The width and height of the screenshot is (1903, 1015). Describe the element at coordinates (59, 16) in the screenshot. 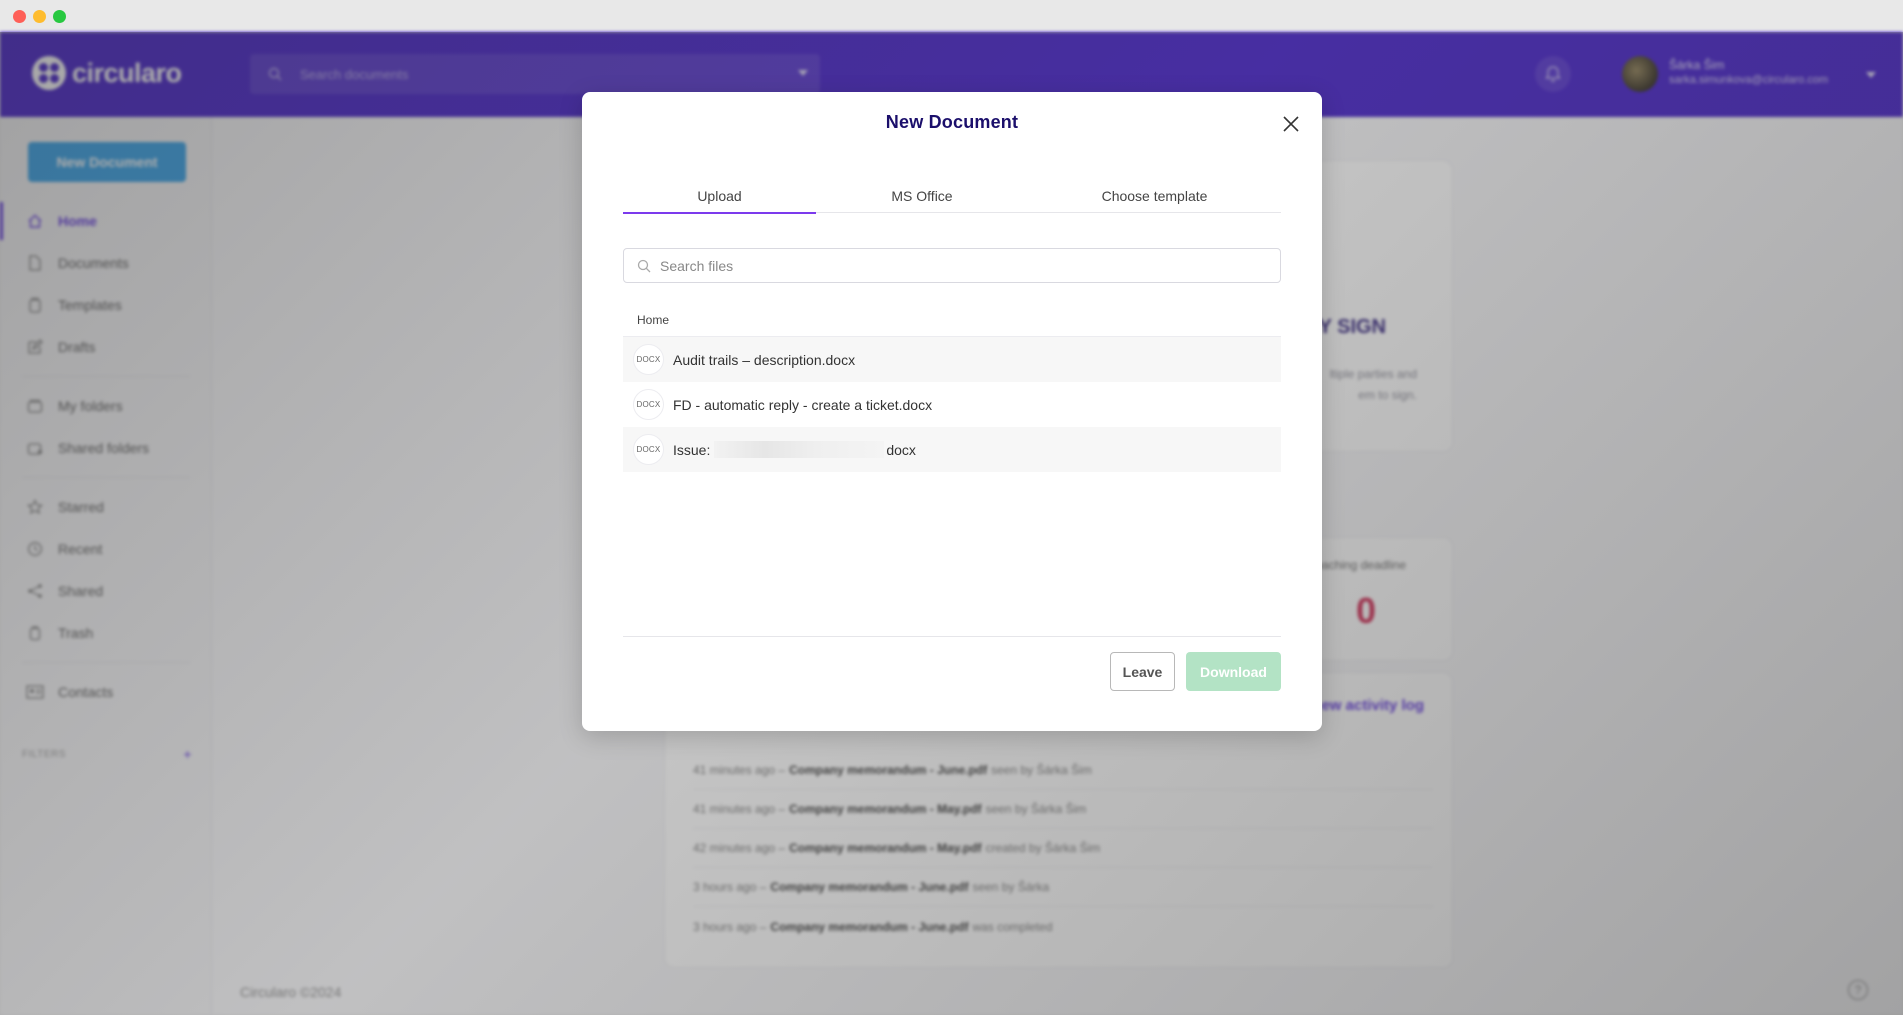

I see `window-maximize-button` at that location.